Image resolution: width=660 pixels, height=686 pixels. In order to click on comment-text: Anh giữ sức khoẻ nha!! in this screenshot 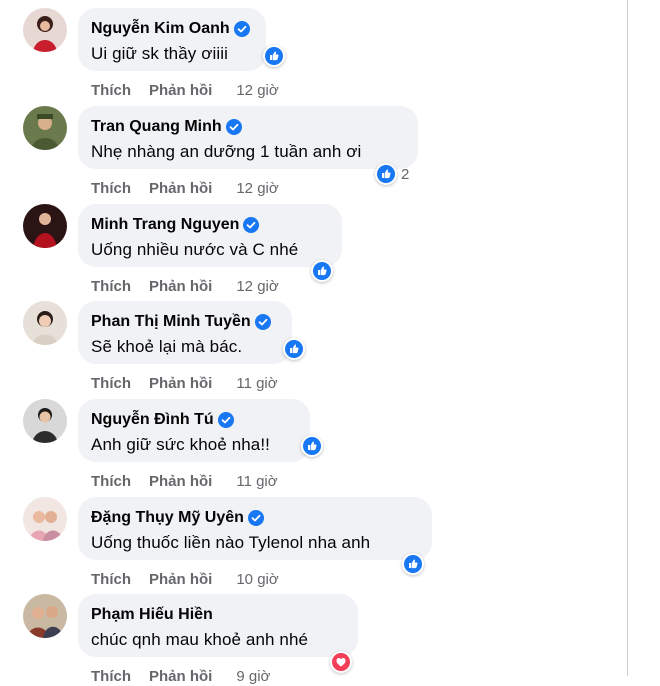, I will do `click(181, 444)`.